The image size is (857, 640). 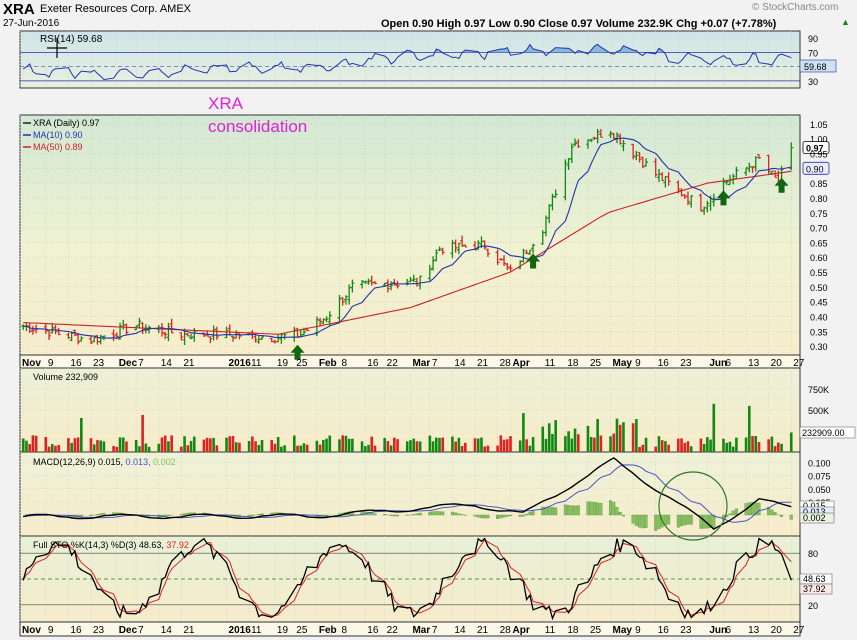 I want to click on price-tick-label: 0.90, so click(x=815, y=169).